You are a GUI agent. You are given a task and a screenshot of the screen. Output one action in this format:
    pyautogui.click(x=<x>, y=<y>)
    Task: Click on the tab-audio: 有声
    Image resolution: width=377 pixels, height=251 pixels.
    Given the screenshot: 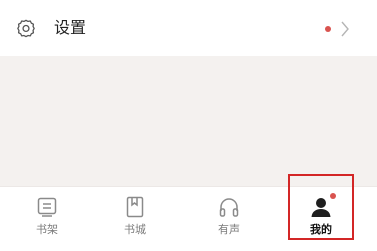 What is the action you would take?
    pyautogui.click(x=229, y=219)
    